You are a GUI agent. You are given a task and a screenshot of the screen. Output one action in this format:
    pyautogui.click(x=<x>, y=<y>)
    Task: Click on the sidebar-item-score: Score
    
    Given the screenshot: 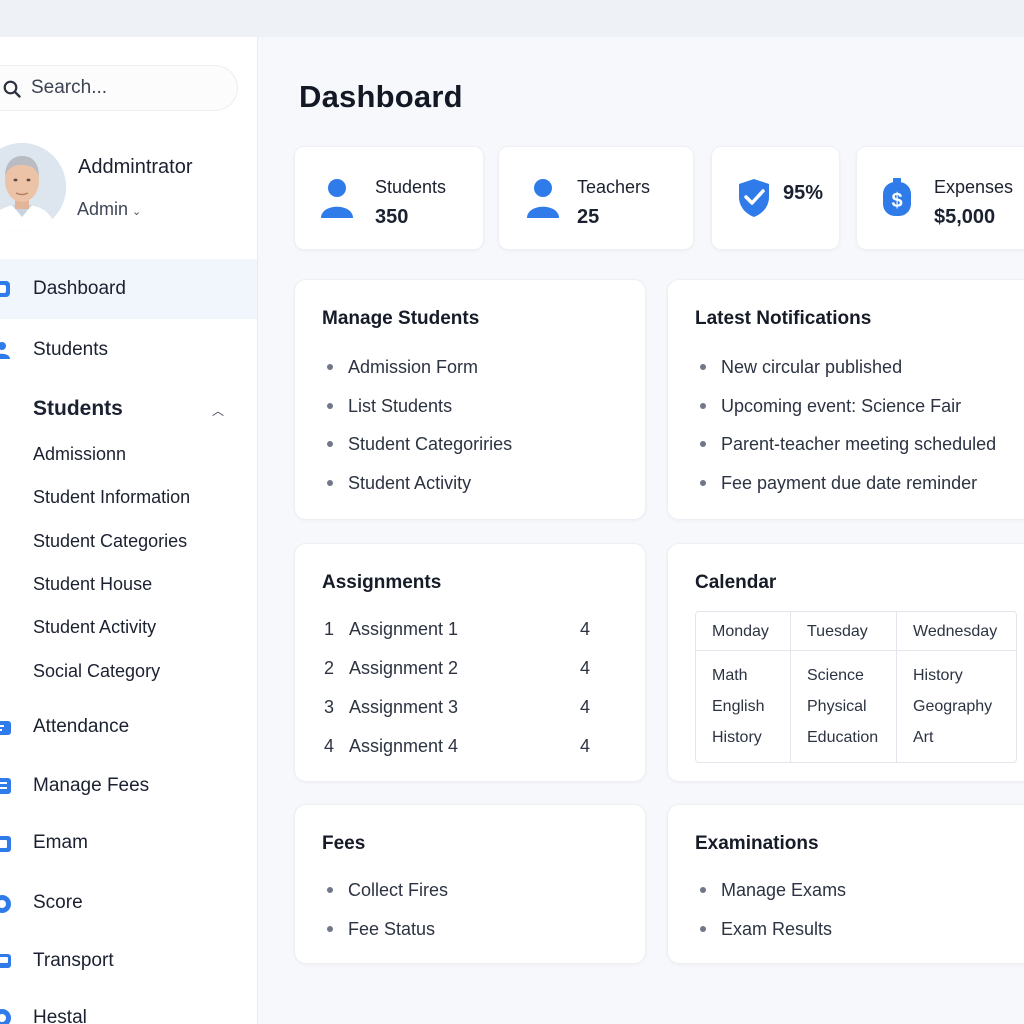 What is the action you would take?
    pyautogui.click(x=128, y=904)
    